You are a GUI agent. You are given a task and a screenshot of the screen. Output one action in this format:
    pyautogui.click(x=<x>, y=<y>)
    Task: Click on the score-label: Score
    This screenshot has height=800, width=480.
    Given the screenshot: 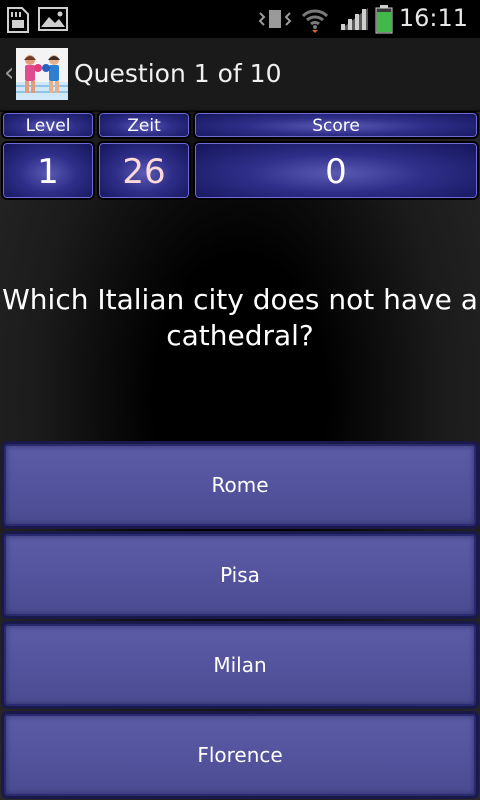 What is the action you would take?
    pyautogui.click(x=336, y=125)
    